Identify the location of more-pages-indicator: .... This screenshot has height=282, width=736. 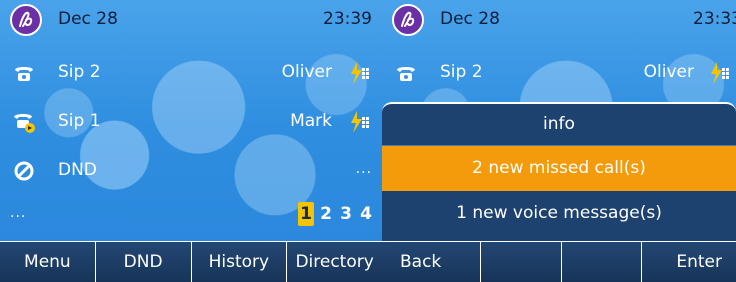
(18, 213).